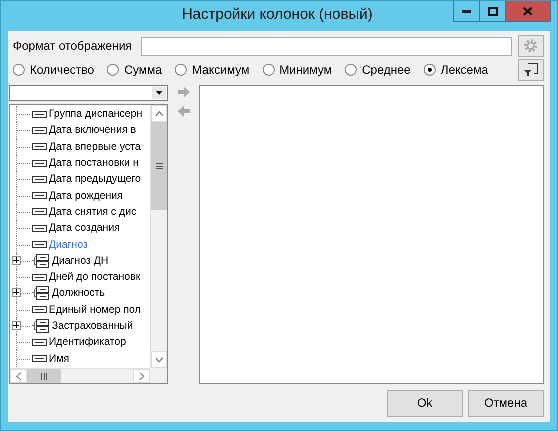  I want to click on minimize-button, so click(466, 11).